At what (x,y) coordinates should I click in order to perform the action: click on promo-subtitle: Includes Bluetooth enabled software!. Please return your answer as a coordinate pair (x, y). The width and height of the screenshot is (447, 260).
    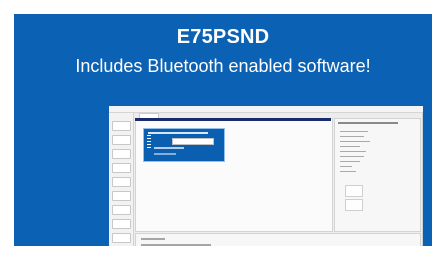
    Looking at the image, I should click on (223, 66).